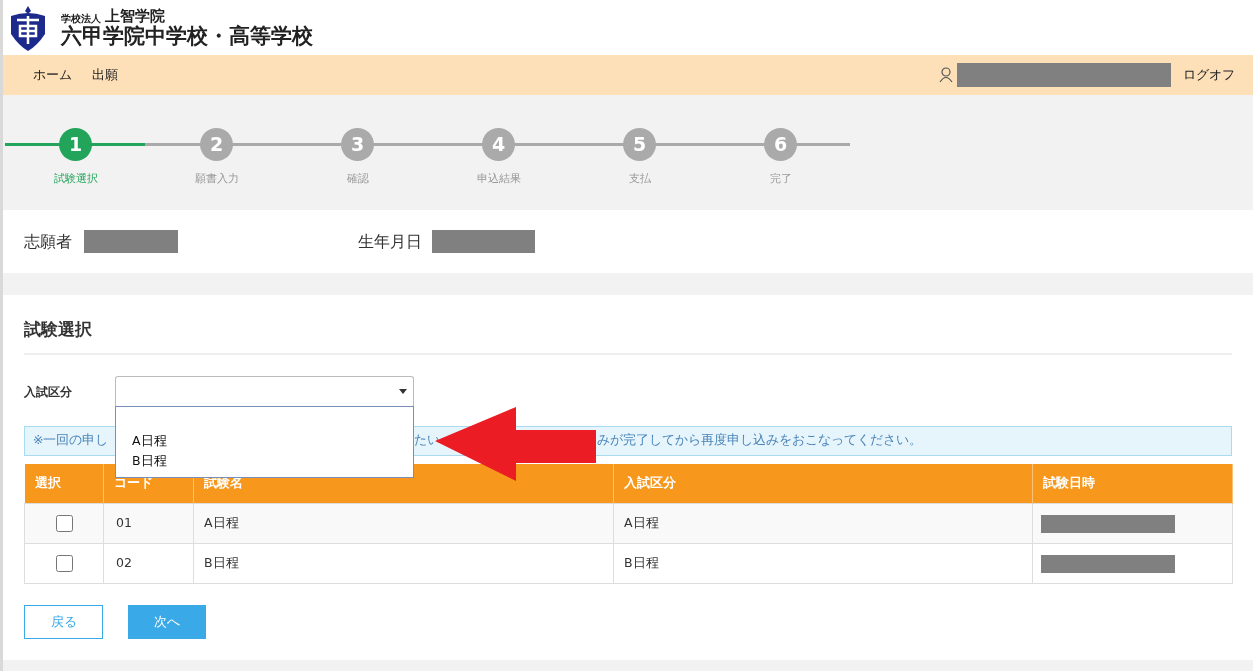 The width and height of the screenshot is (1253, 671). Describe the element at coordinates (1132, 483) in the screenshot. I see `column-header: 試験日時` at that location.